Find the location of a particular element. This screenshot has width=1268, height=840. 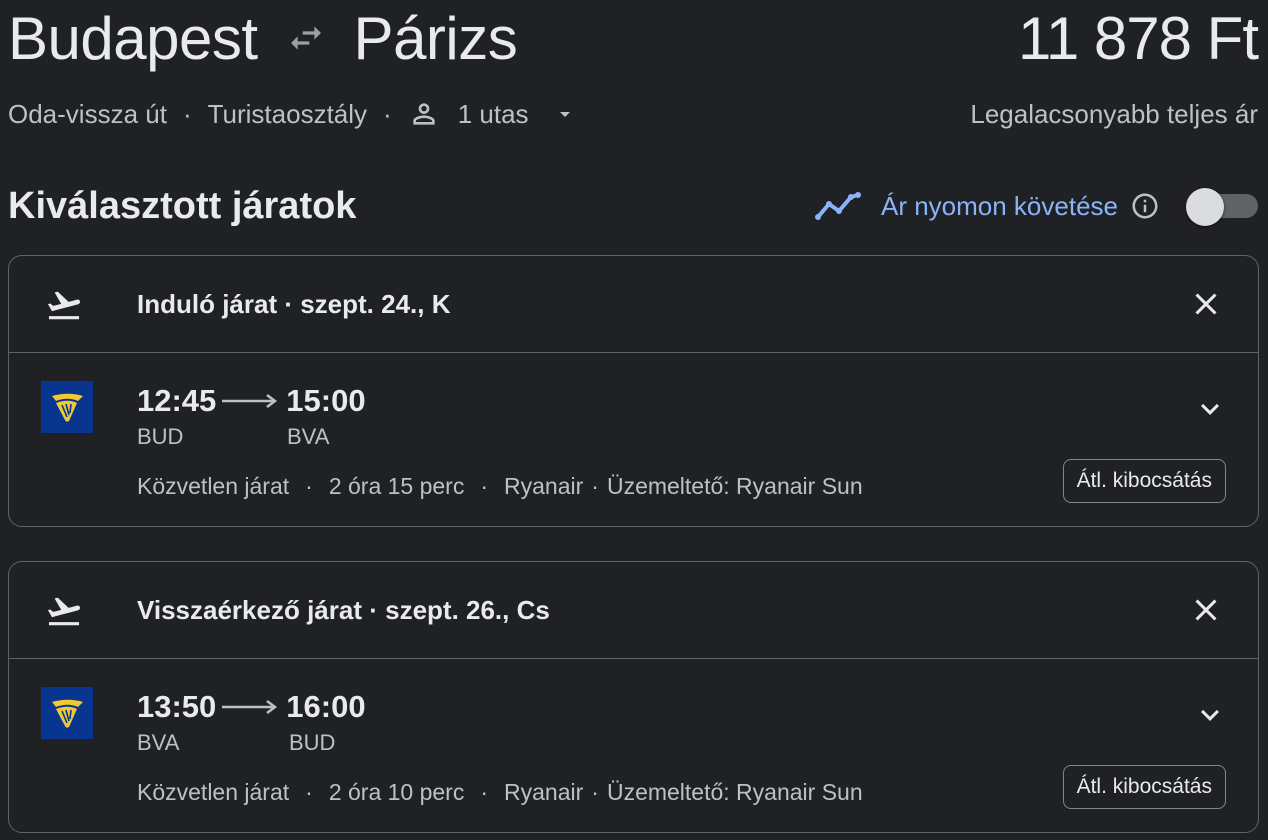

trip-options: Oda-vissza út · Turistaosztály · 1 utas is located at coordinates (292, 114).